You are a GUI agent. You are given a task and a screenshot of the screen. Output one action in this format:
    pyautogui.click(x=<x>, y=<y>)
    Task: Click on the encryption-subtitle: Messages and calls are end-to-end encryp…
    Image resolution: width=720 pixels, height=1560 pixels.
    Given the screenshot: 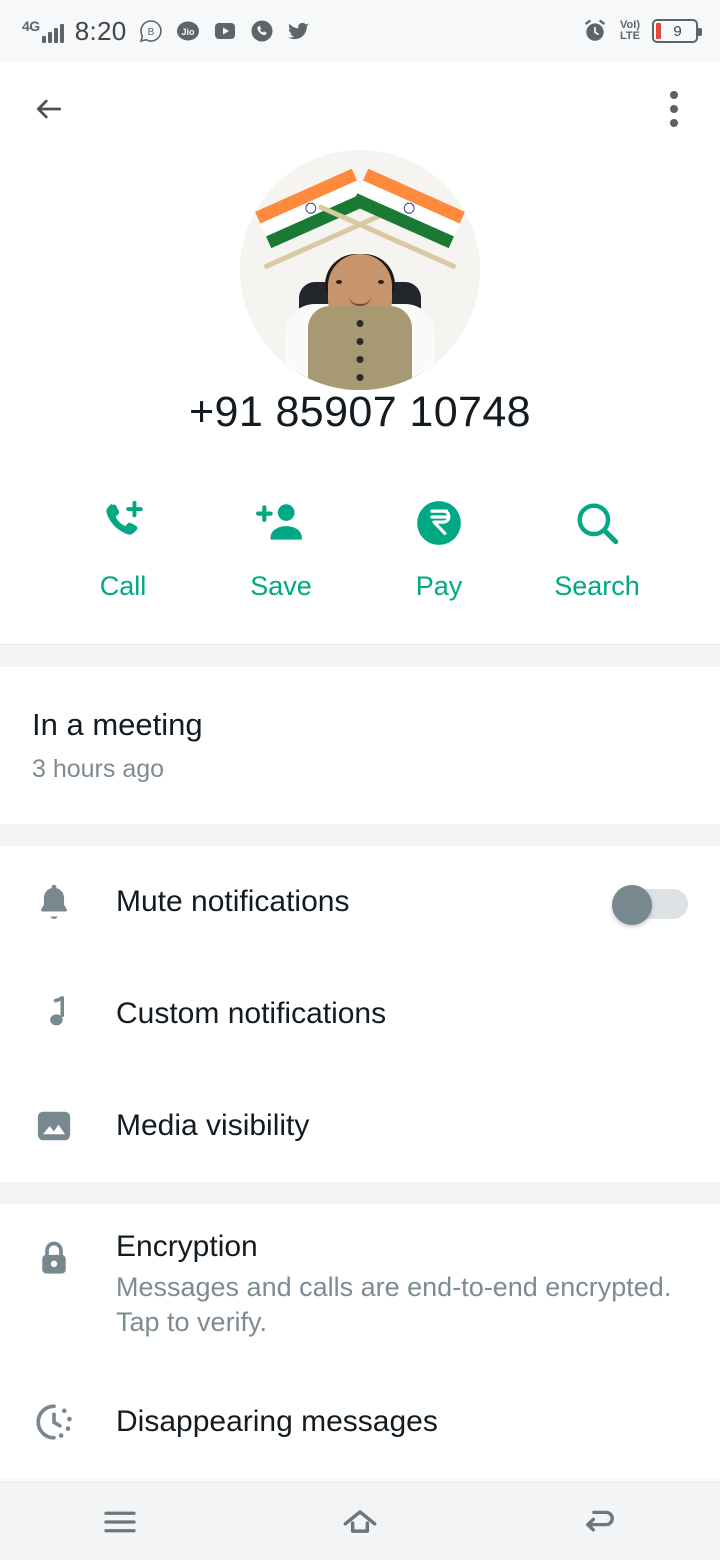 What is the action you would take?
    pyautogui.click(x=394, y=1305)
    